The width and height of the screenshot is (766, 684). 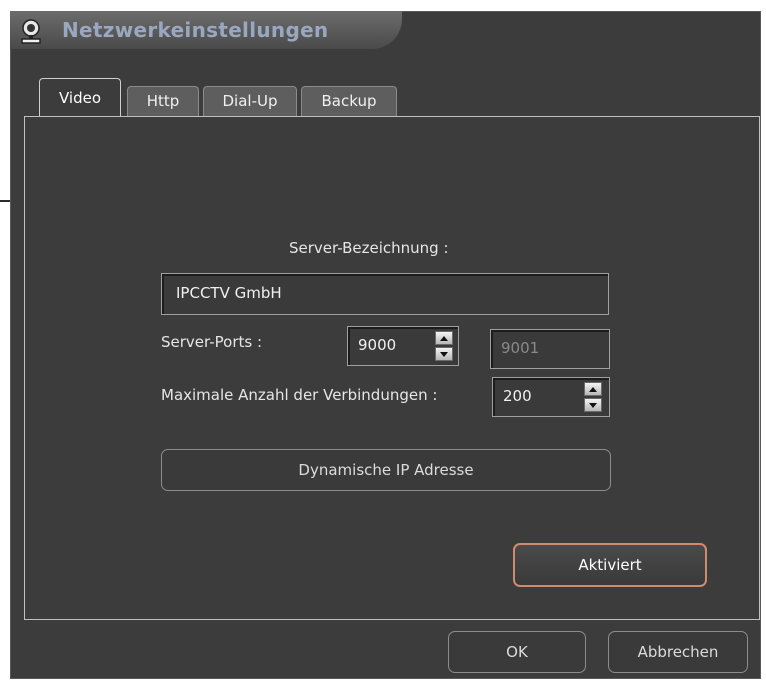 What do you see at coordinates (31, 31) in the screenshot?
I see `network-camera-icon` at bounding box center [31, 31].